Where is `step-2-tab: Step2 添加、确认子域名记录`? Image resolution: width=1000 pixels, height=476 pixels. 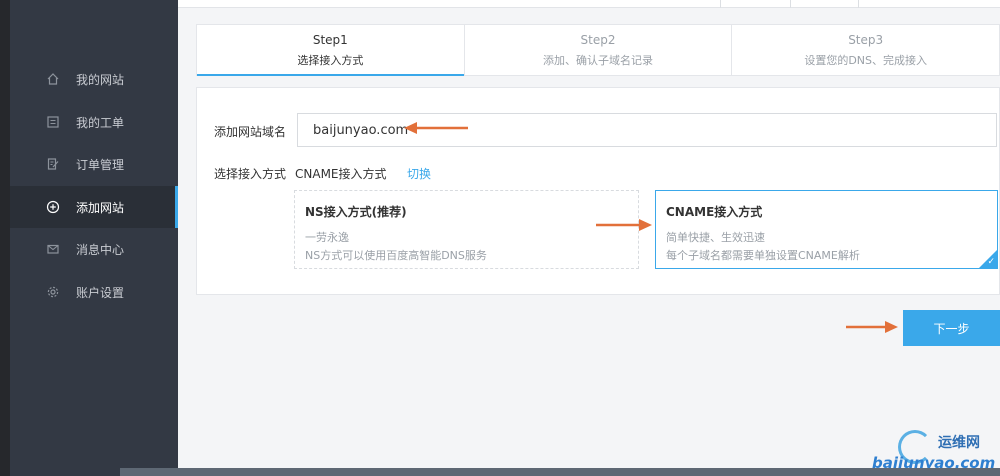 step-2-tab: Step2 添加、确认子域名记录 is located at coordinates (599, 50).